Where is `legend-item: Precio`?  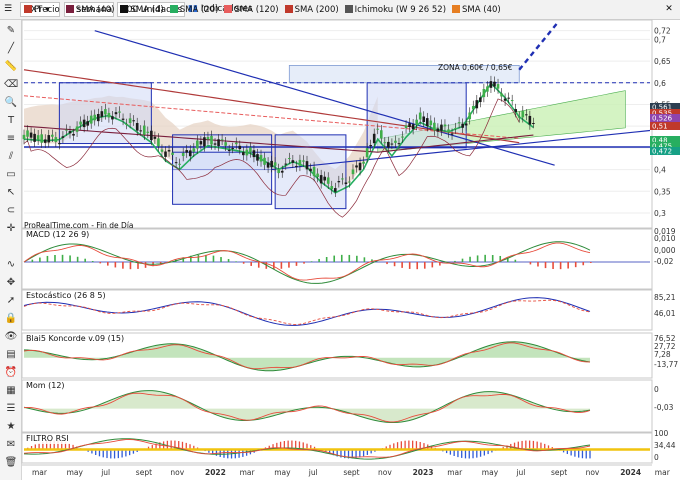 legend-item: Precio is located at coordinates (42, 10).